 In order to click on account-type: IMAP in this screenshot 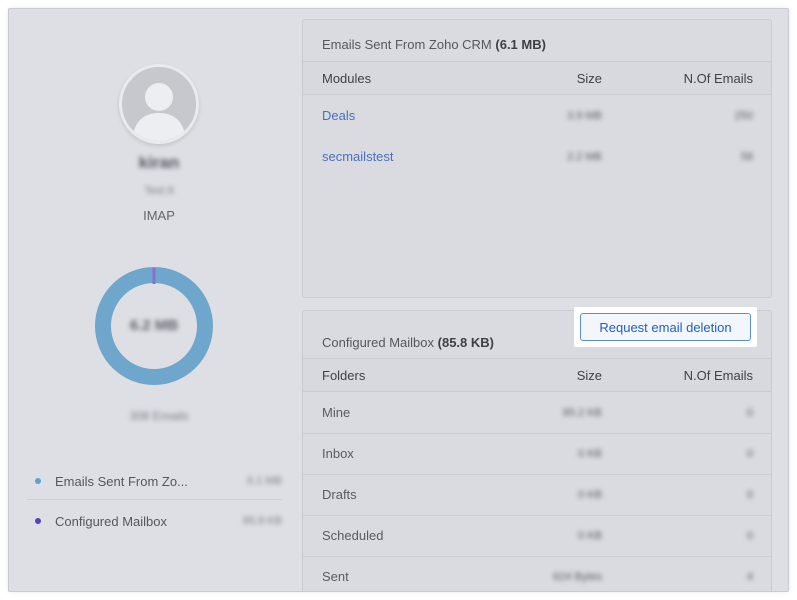, I will do `click(159, 215)`.